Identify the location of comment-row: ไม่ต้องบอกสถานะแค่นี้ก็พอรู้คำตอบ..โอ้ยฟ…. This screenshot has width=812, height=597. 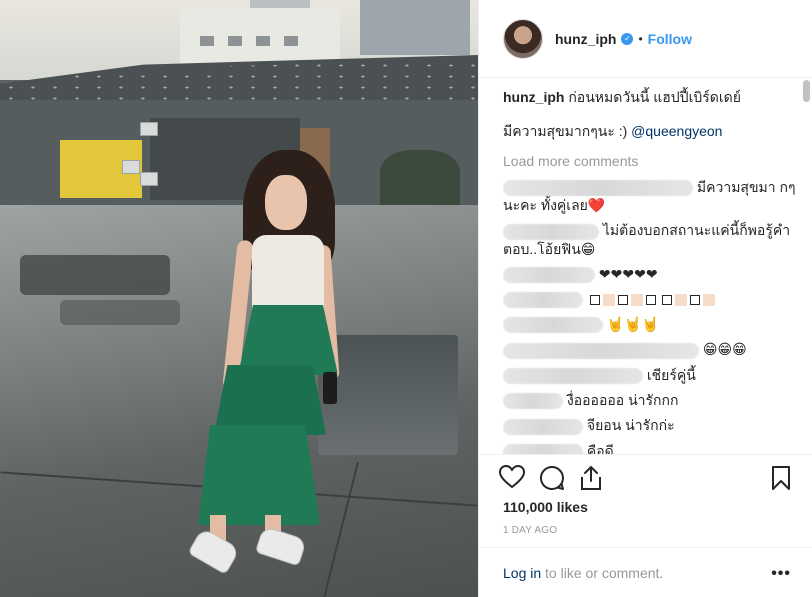
(650, 239).